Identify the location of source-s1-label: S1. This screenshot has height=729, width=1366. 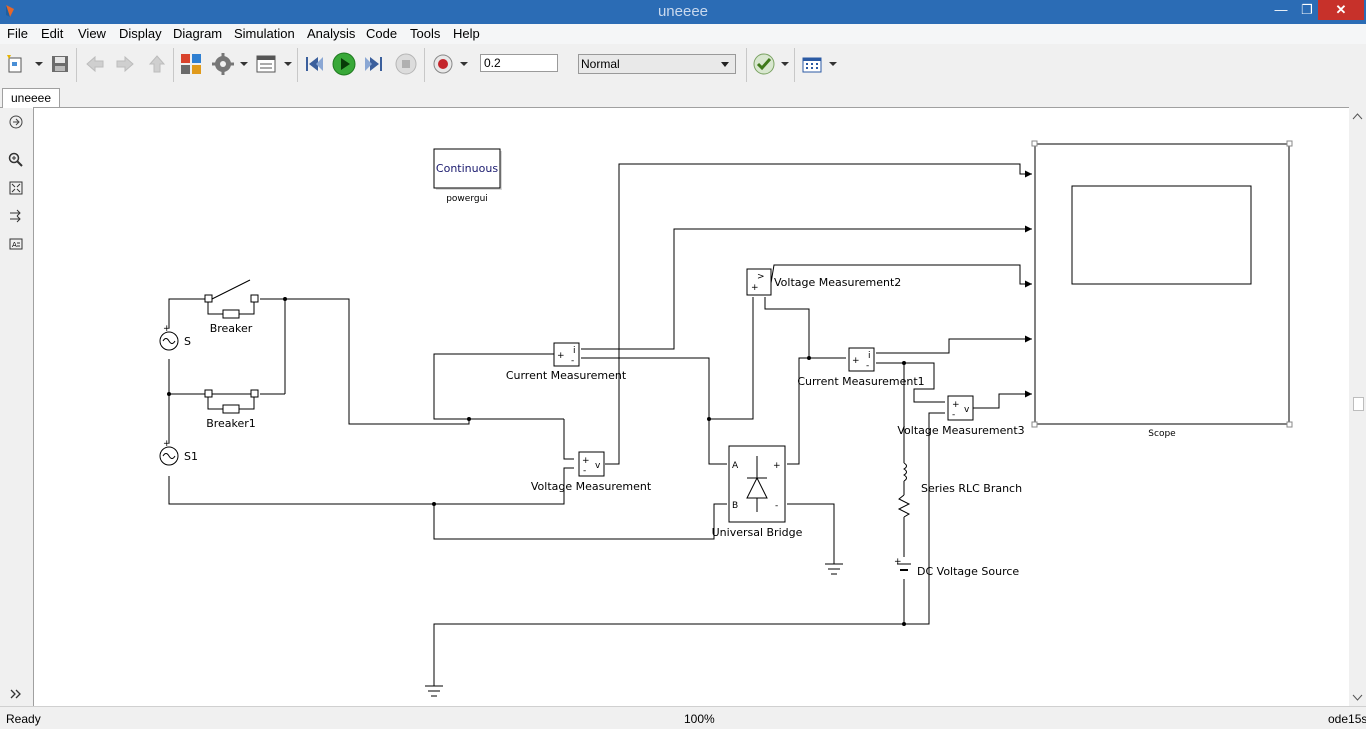
(191, 456).